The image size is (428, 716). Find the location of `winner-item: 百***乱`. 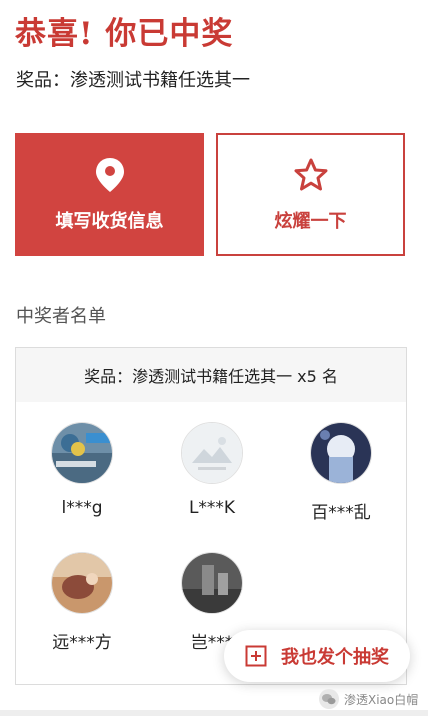

winner-item: 百***乱 is located at coordinates (341, 472).